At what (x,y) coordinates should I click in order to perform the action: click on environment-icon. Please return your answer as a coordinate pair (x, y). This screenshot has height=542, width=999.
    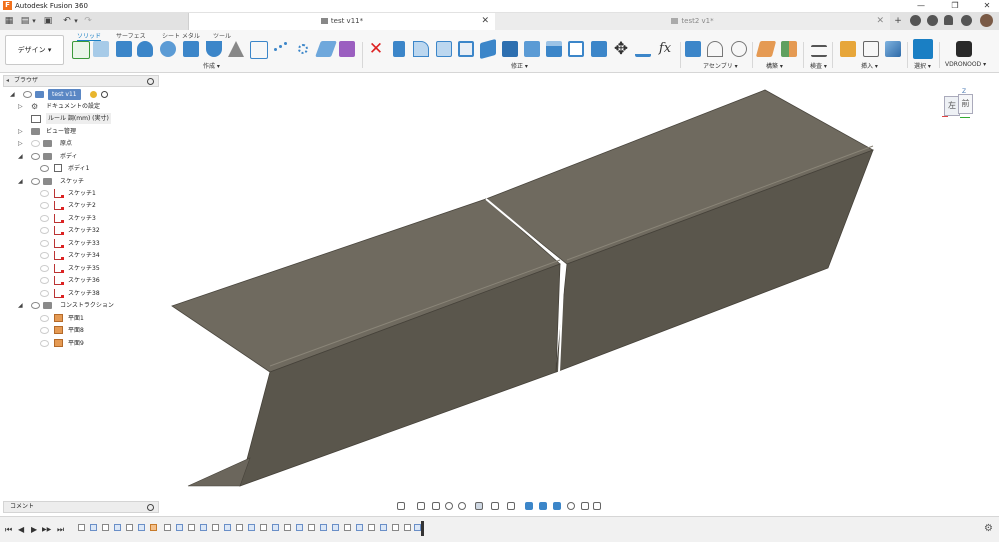
    Looking at the image, I should click on (597, 506).